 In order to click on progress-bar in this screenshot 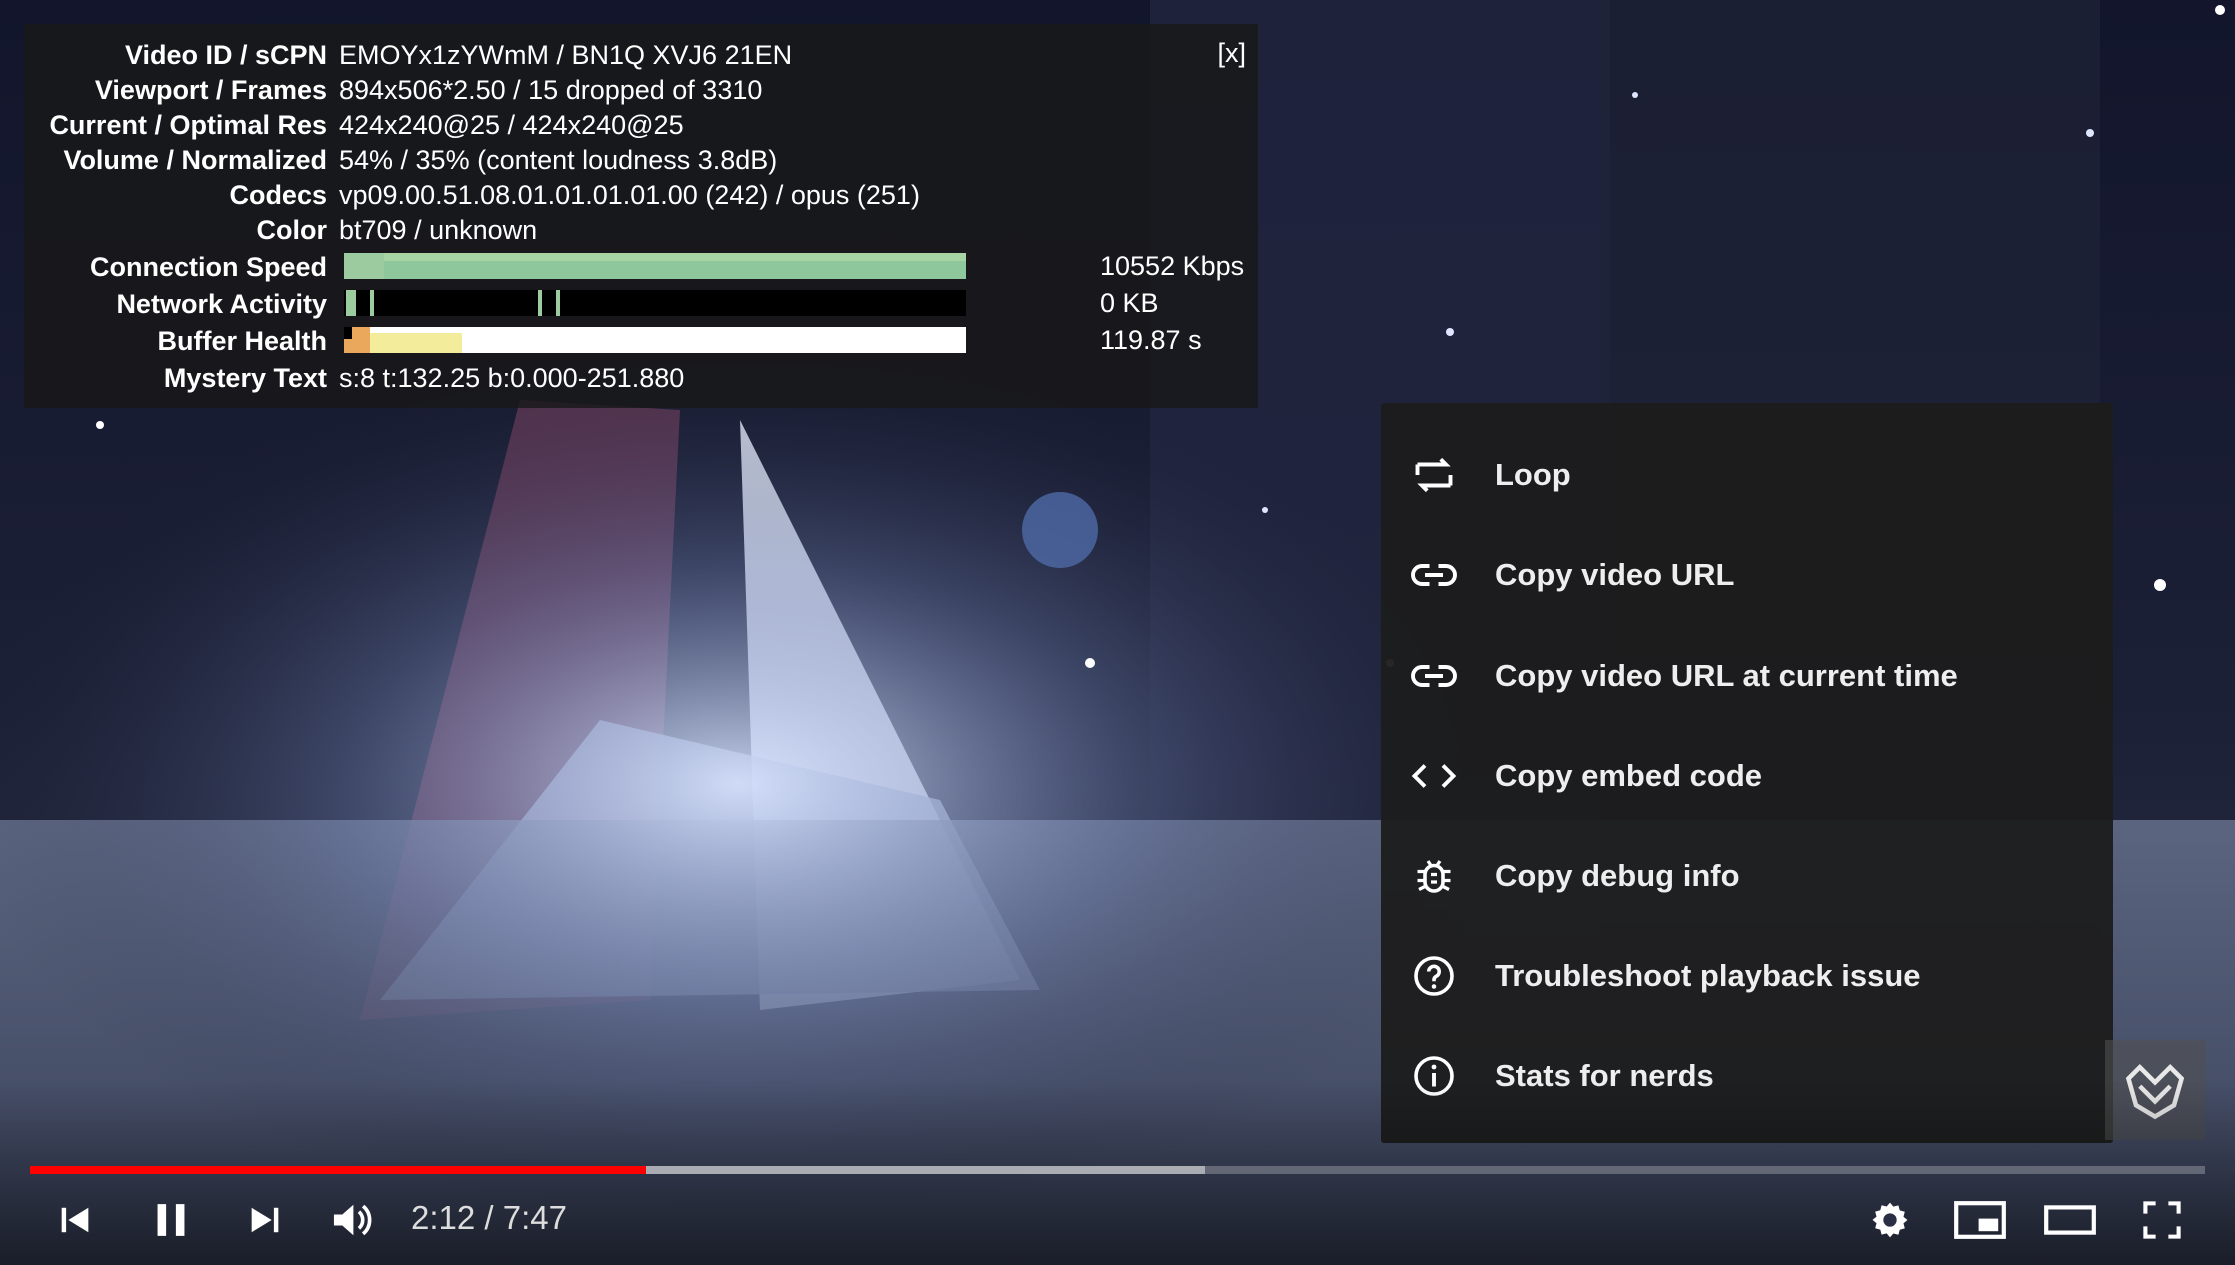, I will do `click(1117, 1170)`.